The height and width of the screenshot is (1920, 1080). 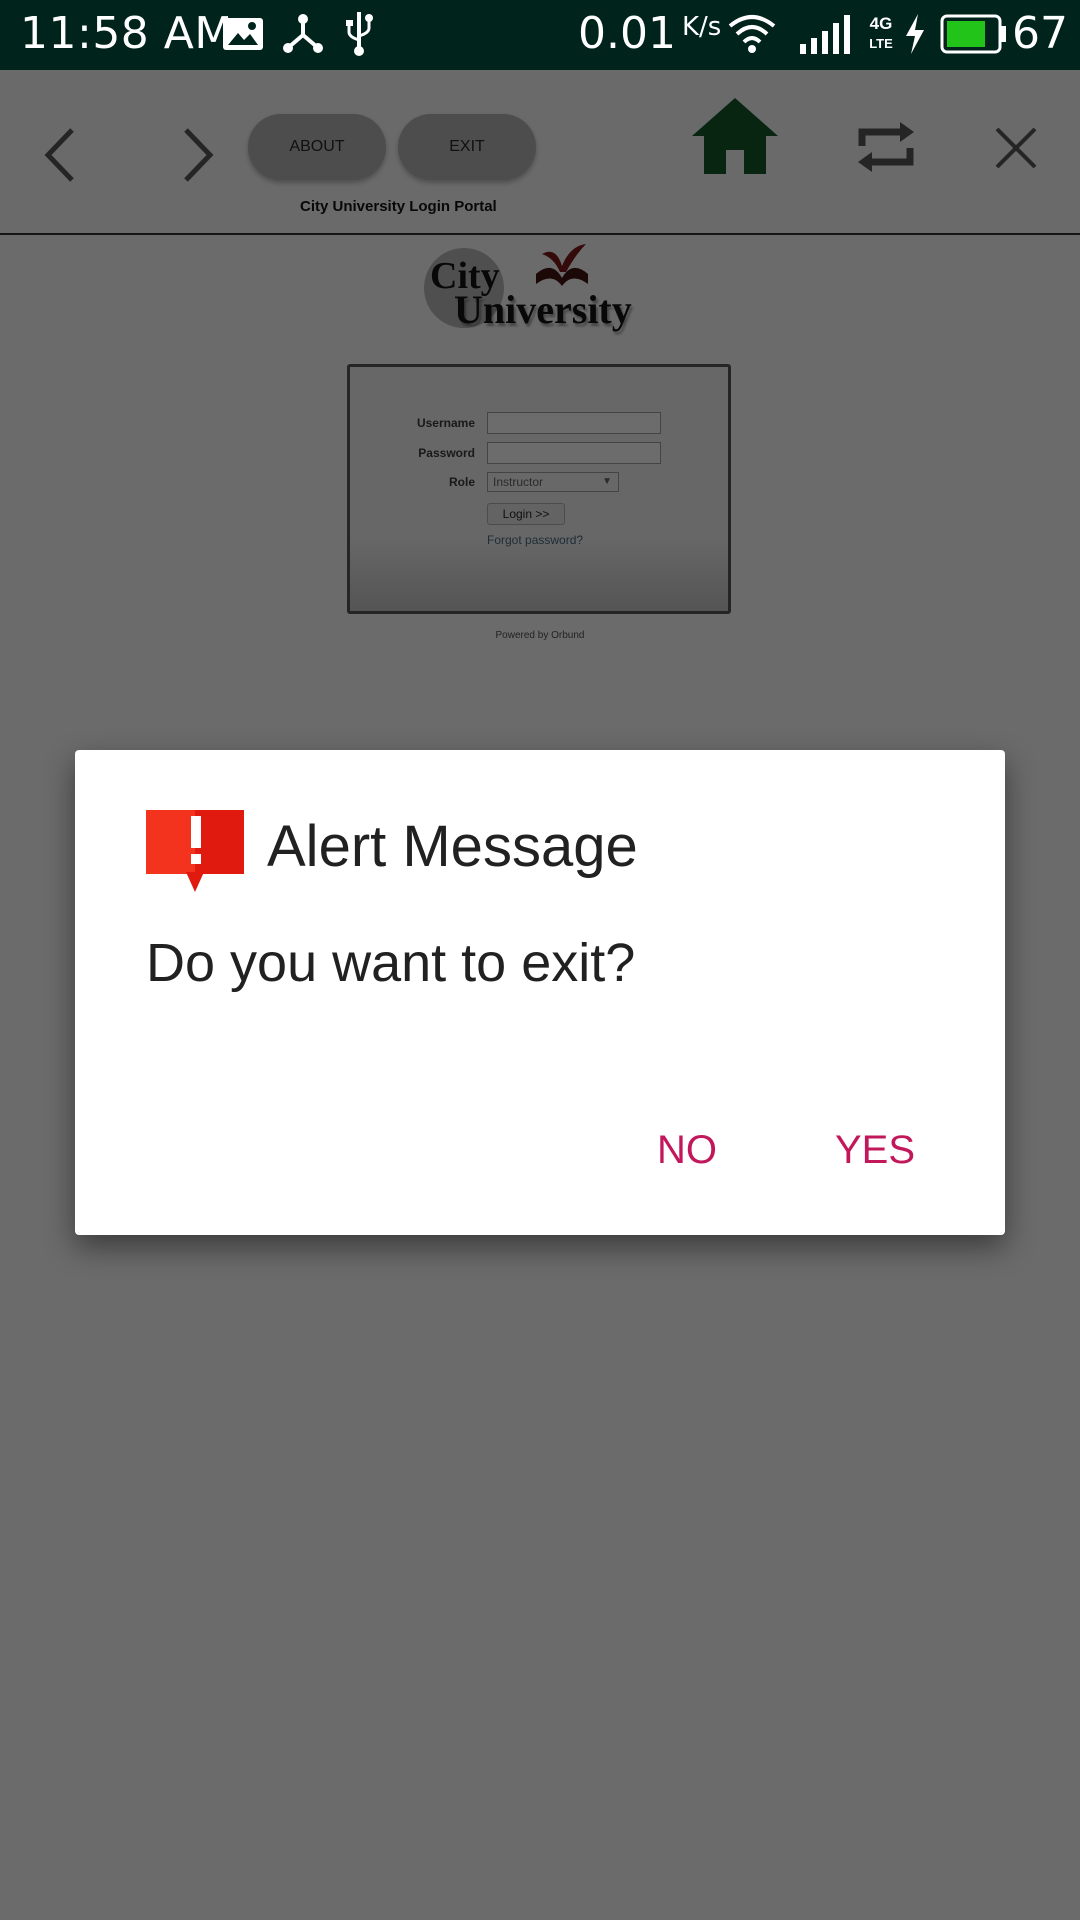 What do you see at coordinates (126, 33) in the screenshot?
I see `status-time: 11:58 AM` at bounding box center [126, 33].